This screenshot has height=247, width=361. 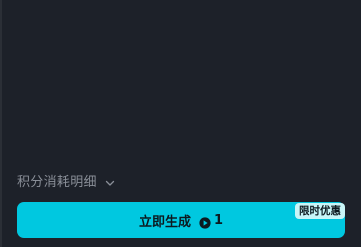 What do you see at coordinates (1, 123) in the screenshot?
I see `panel-divider` at bounding box center [1, 123].